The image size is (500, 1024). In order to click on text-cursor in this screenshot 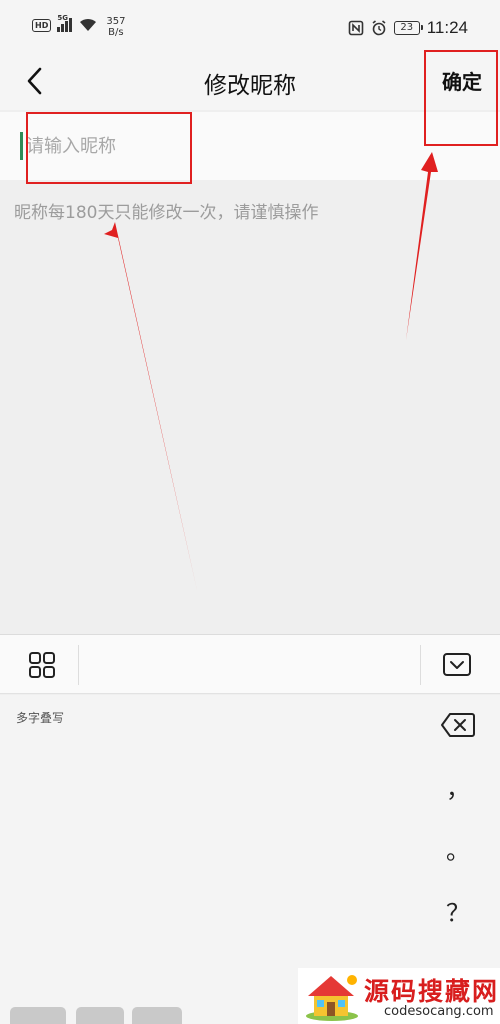, I will do `click(21, 146)`.